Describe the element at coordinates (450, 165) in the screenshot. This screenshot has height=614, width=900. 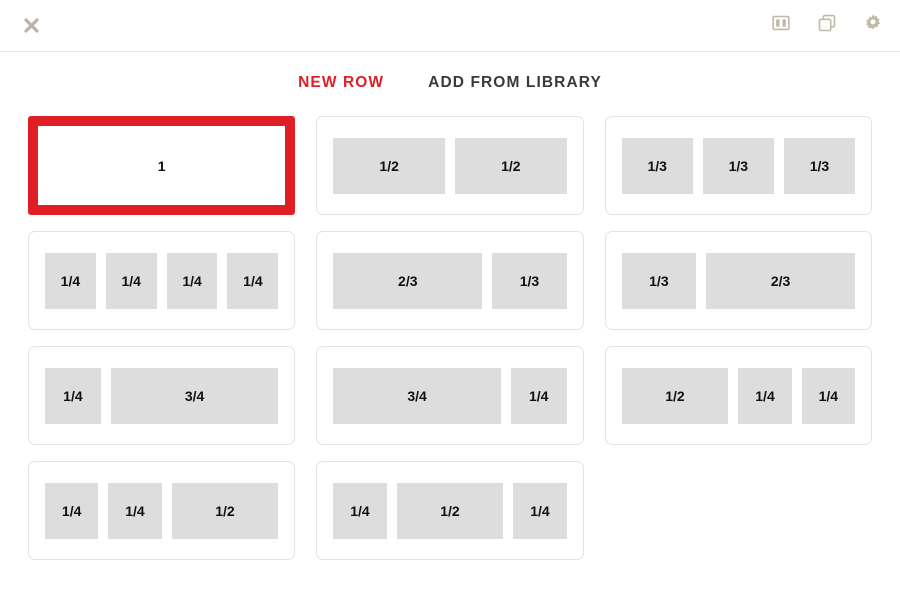
I see `layout-option-layout-1-2-1-2: 1/2 1/2` at that location.